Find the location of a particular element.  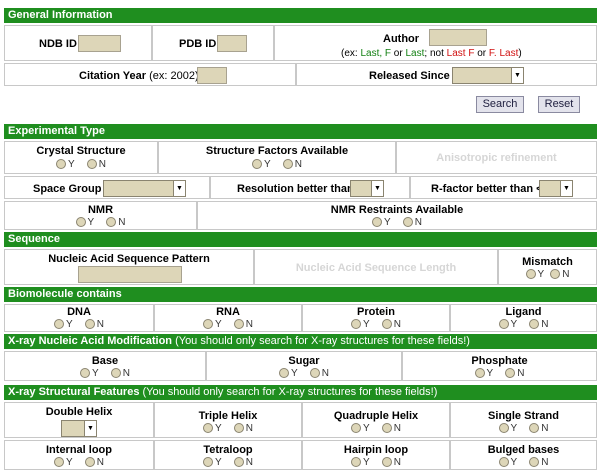

citation-year-cell: Citation Year (ex: 2002) is located at coordinates (150, 74).